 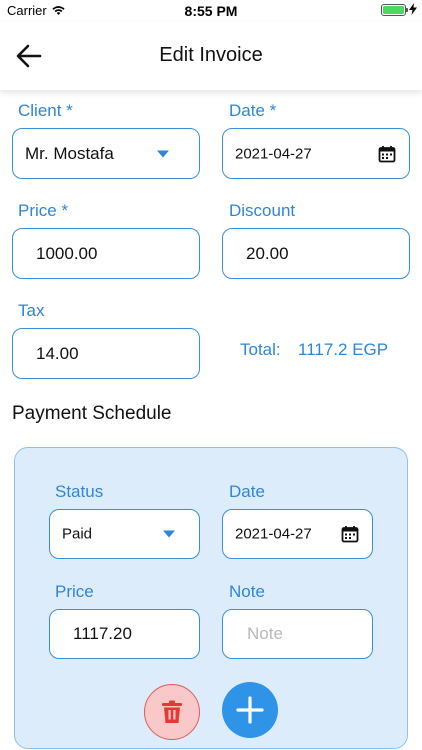 What do you see at coordinates (247, 491) in the screenshot?
I see `schedule-date-label: Date` at bounding box center [247, 491].